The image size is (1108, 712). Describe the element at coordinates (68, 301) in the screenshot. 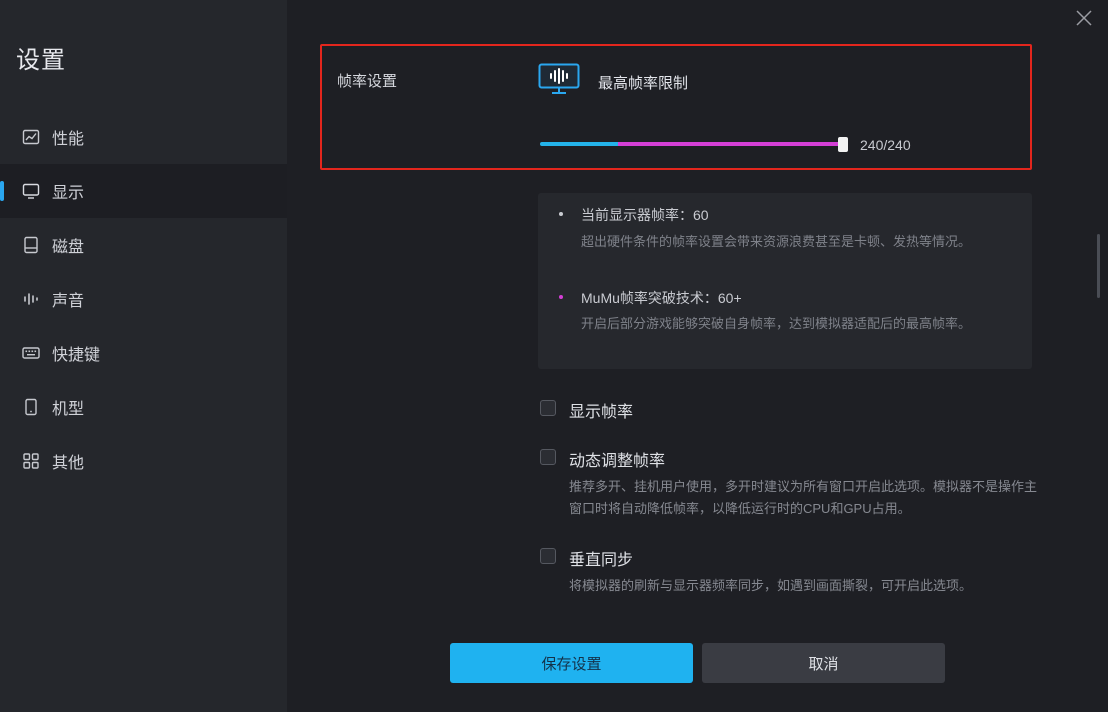

I see `sidebar-item-label: 声音` at that location.